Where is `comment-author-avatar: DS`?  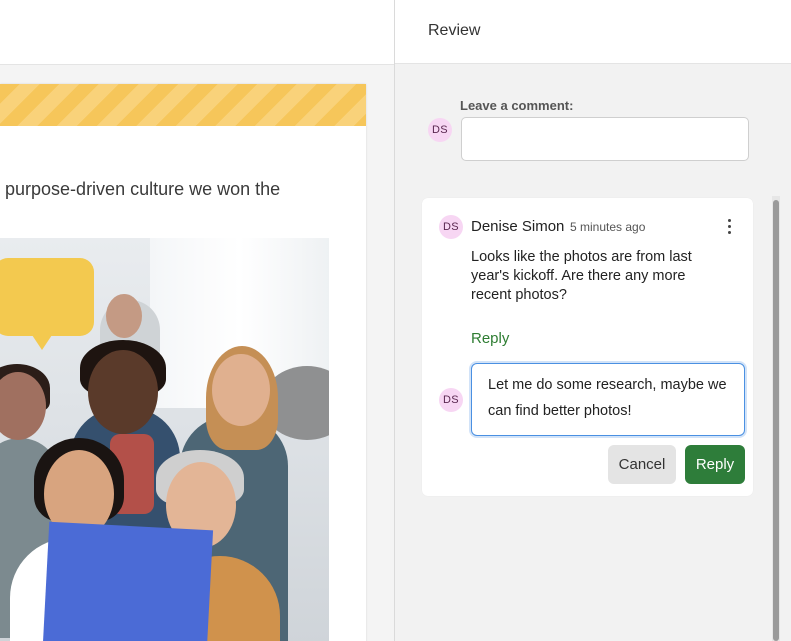
comment-author-avatar: DS is located at coordinates (451, 227).